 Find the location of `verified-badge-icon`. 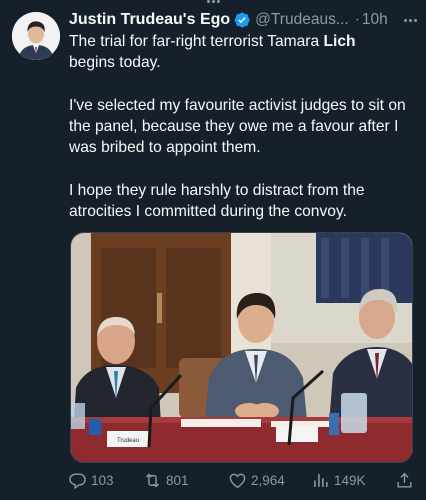

verified-badge-icon is located at coordinates (242, 20).